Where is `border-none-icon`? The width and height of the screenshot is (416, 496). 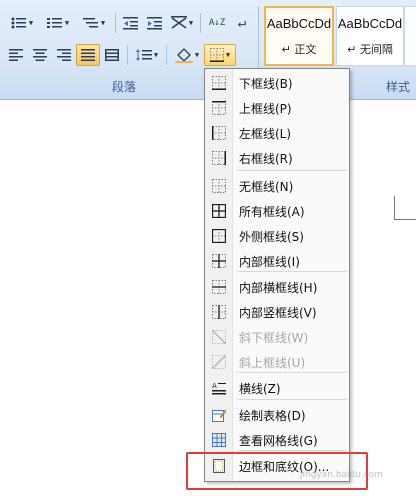 border-none-icon is located at coordinates (219, 186).